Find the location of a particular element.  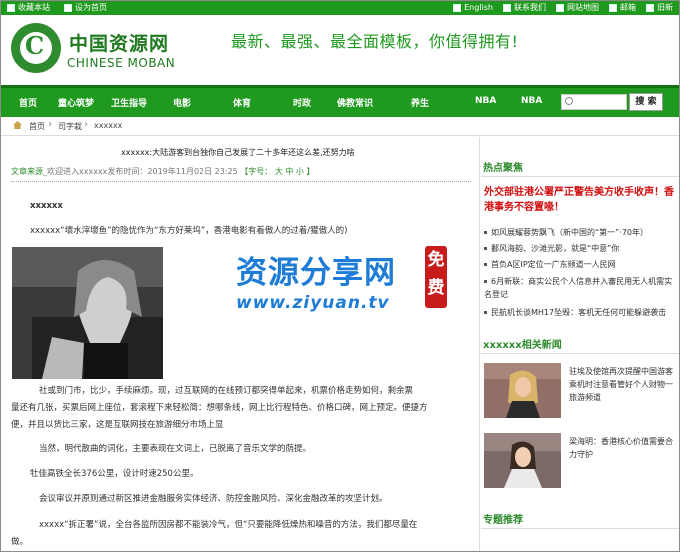

english-link: English is located at coordinates (473, 8).